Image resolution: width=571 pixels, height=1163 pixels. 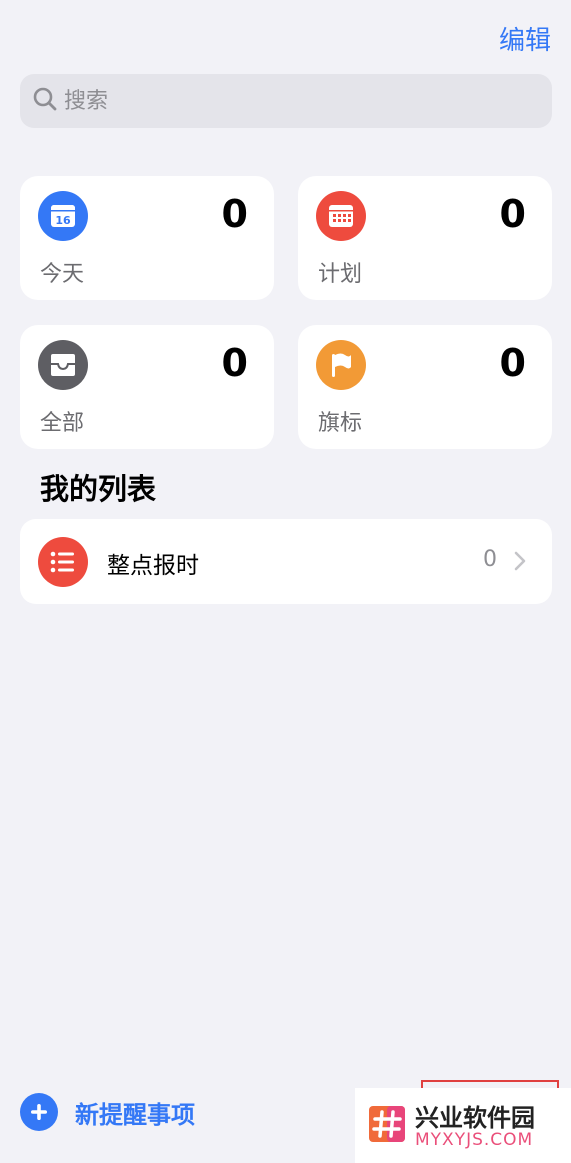 I want to click on new-reminder-button: 新提醒事项, so click(x=107, y=1112).